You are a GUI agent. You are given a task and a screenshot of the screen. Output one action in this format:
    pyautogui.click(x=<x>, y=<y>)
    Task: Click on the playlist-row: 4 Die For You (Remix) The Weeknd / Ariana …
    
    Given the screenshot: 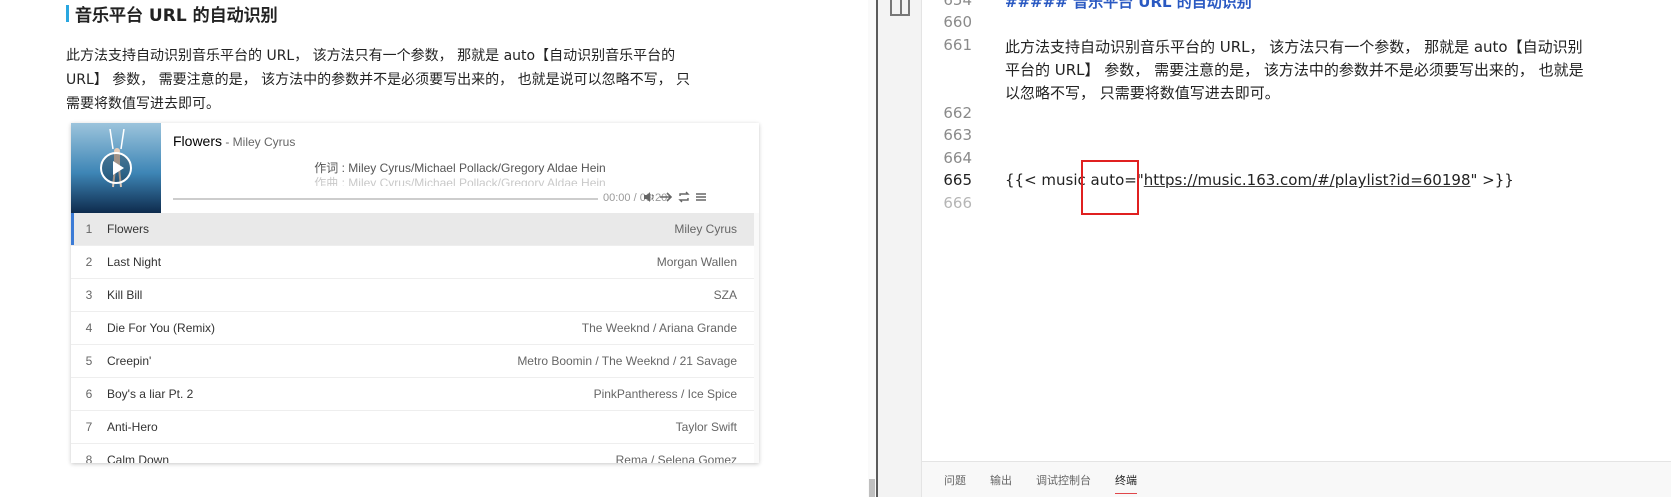 What is the action you would take?
    pyautogui.click(x=415, y=328)
    